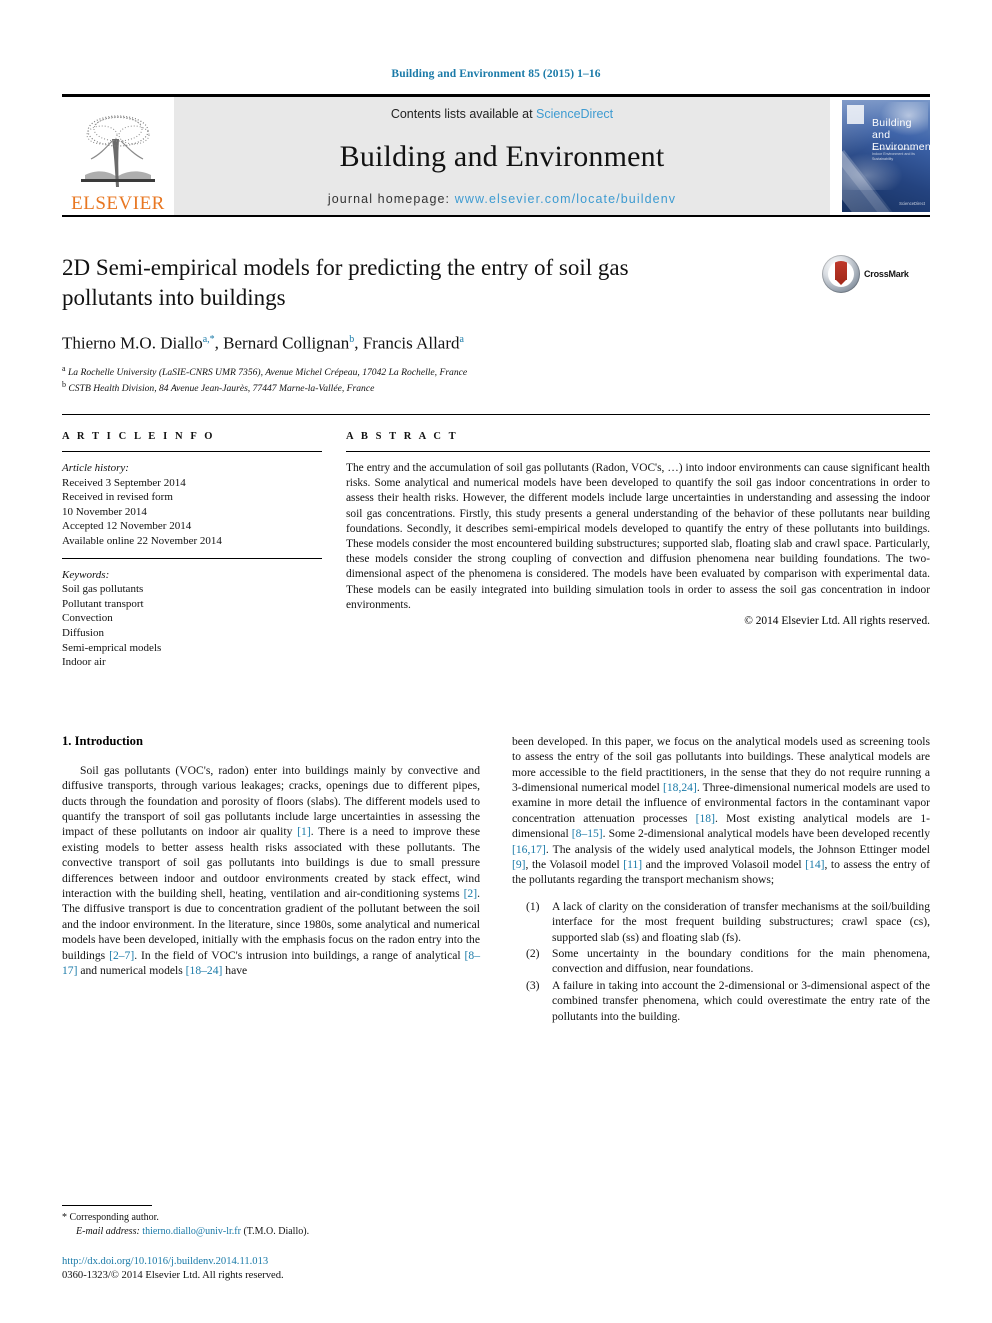 The width and height of the screenshot is (992, 1323). Describe the element at coordinates (86, 574) in the screenshot. I see `keywords-label: Keywords:` at that location.